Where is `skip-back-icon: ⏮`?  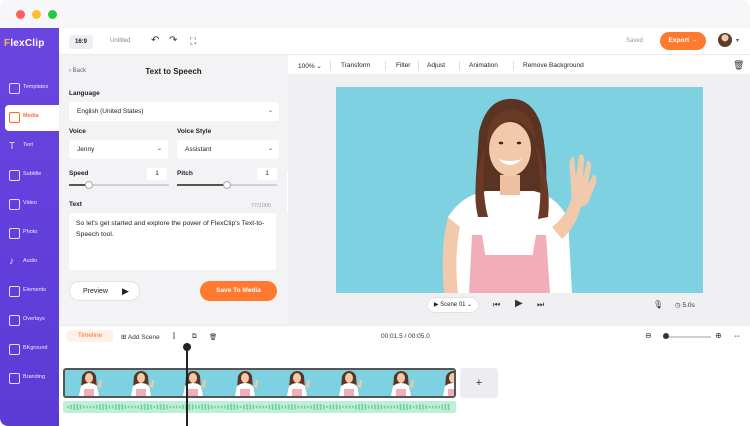
skip-back-icon: ⏮ is located at coordinates (496, 305).